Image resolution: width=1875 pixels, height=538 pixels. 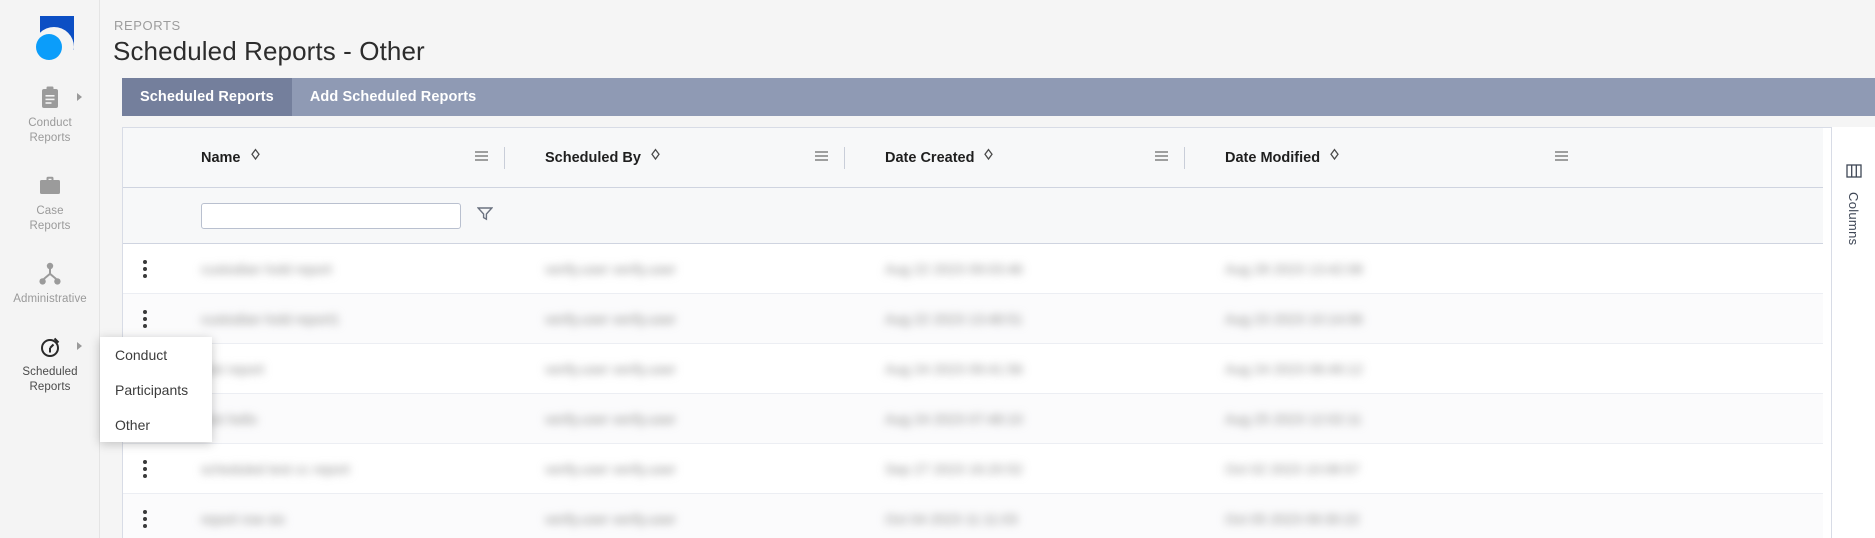 I want to click on flyout-item-conduct: Conduct, so click(x=156, y=354).